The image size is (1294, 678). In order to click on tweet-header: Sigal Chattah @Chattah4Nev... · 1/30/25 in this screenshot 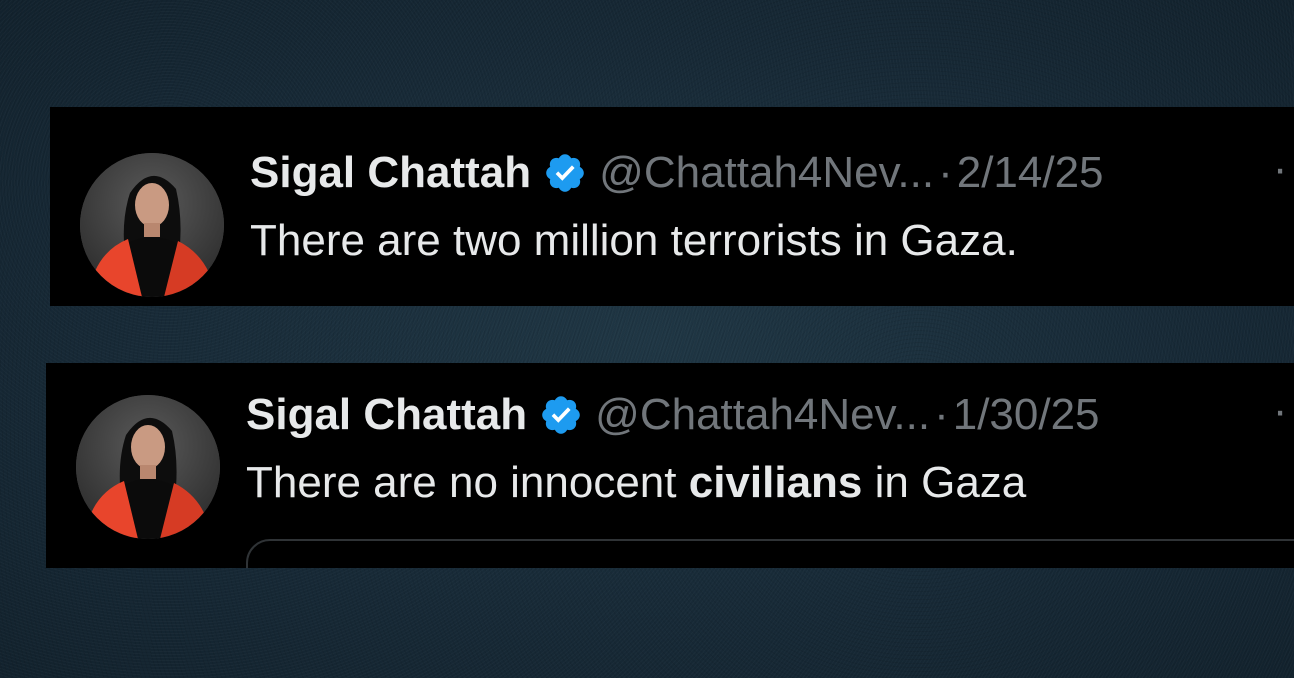, I will do `click(673, 415)`.